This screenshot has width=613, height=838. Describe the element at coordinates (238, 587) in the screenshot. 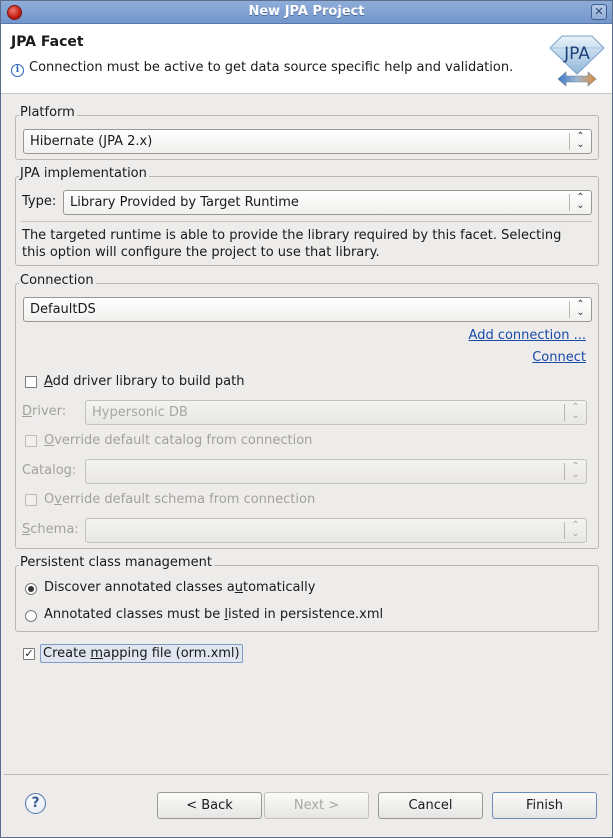

I see `mnemonic: u` at that location.